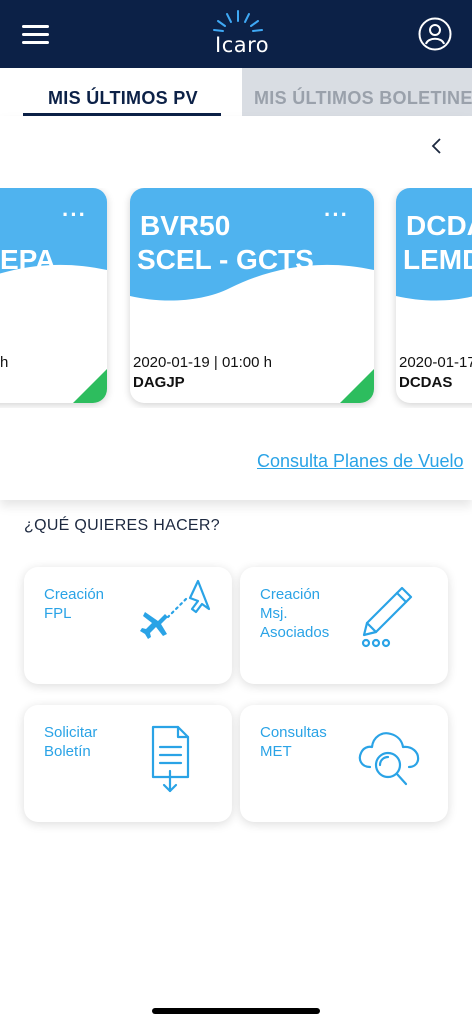 This screenshot has width=472, height=1024. What do you see at coordinates (4, 362) in the screenshot?
I see `card-date: h` at bounding box center [4, 362].